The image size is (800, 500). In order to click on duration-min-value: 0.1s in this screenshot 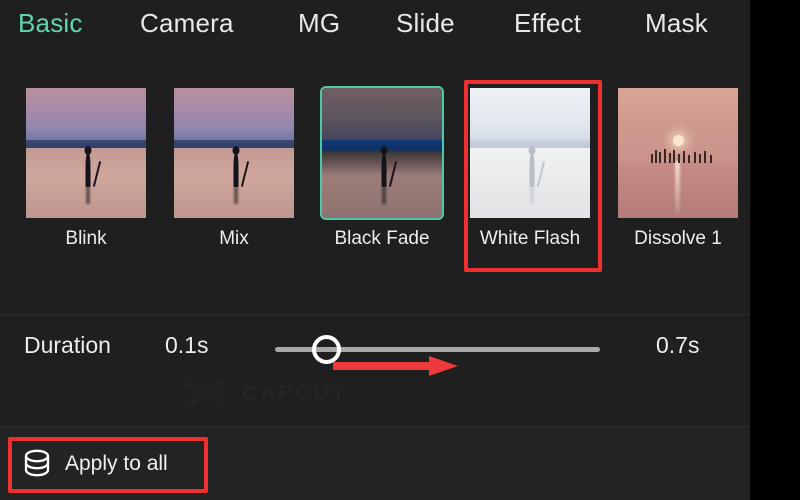, I will do `click(187, 345)`.